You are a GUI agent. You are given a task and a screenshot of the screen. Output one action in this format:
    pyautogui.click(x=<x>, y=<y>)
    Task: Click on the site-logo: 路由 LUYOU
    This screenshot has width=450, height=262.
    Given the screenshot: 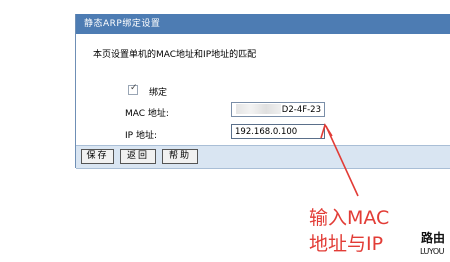 What is the action you would take?
    pyautogui.click(x=435, y=245)
    